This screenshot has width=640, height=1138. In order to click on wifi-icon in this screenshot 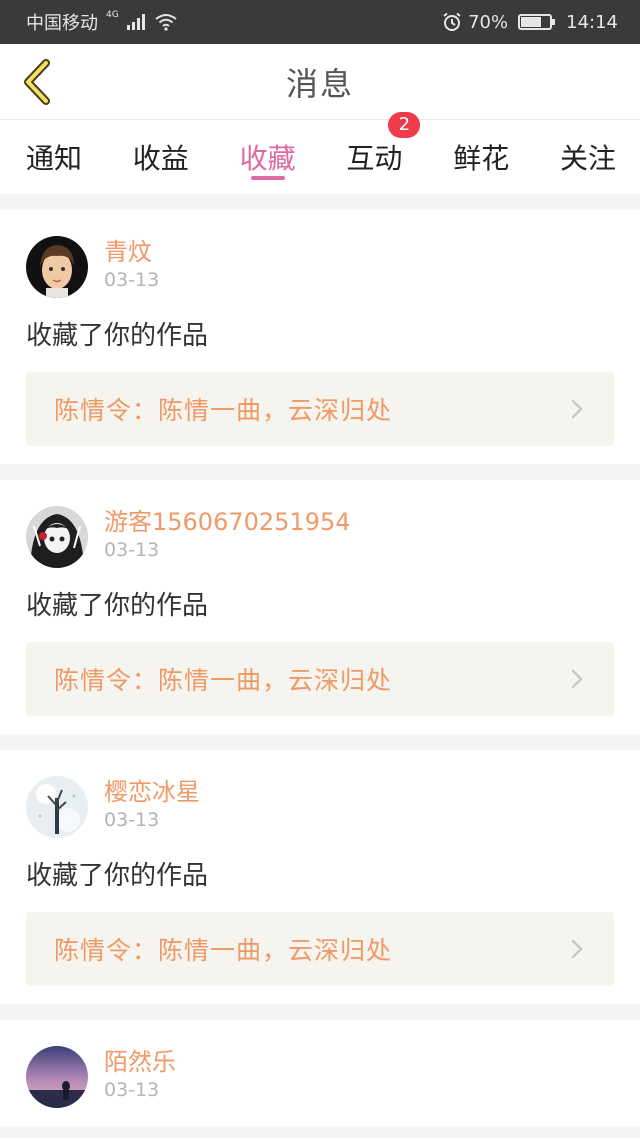, I will do `click(166, 22)`.